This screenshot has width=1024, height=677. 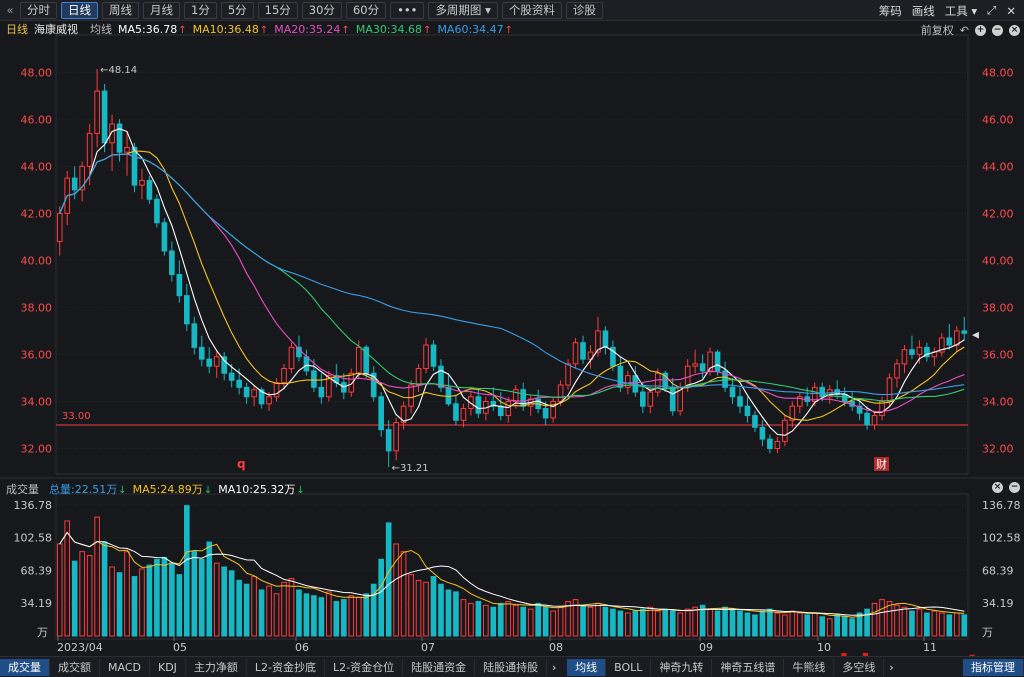 I want to click on stock-profile-button: 个股资料, so click(x=531, y=10).